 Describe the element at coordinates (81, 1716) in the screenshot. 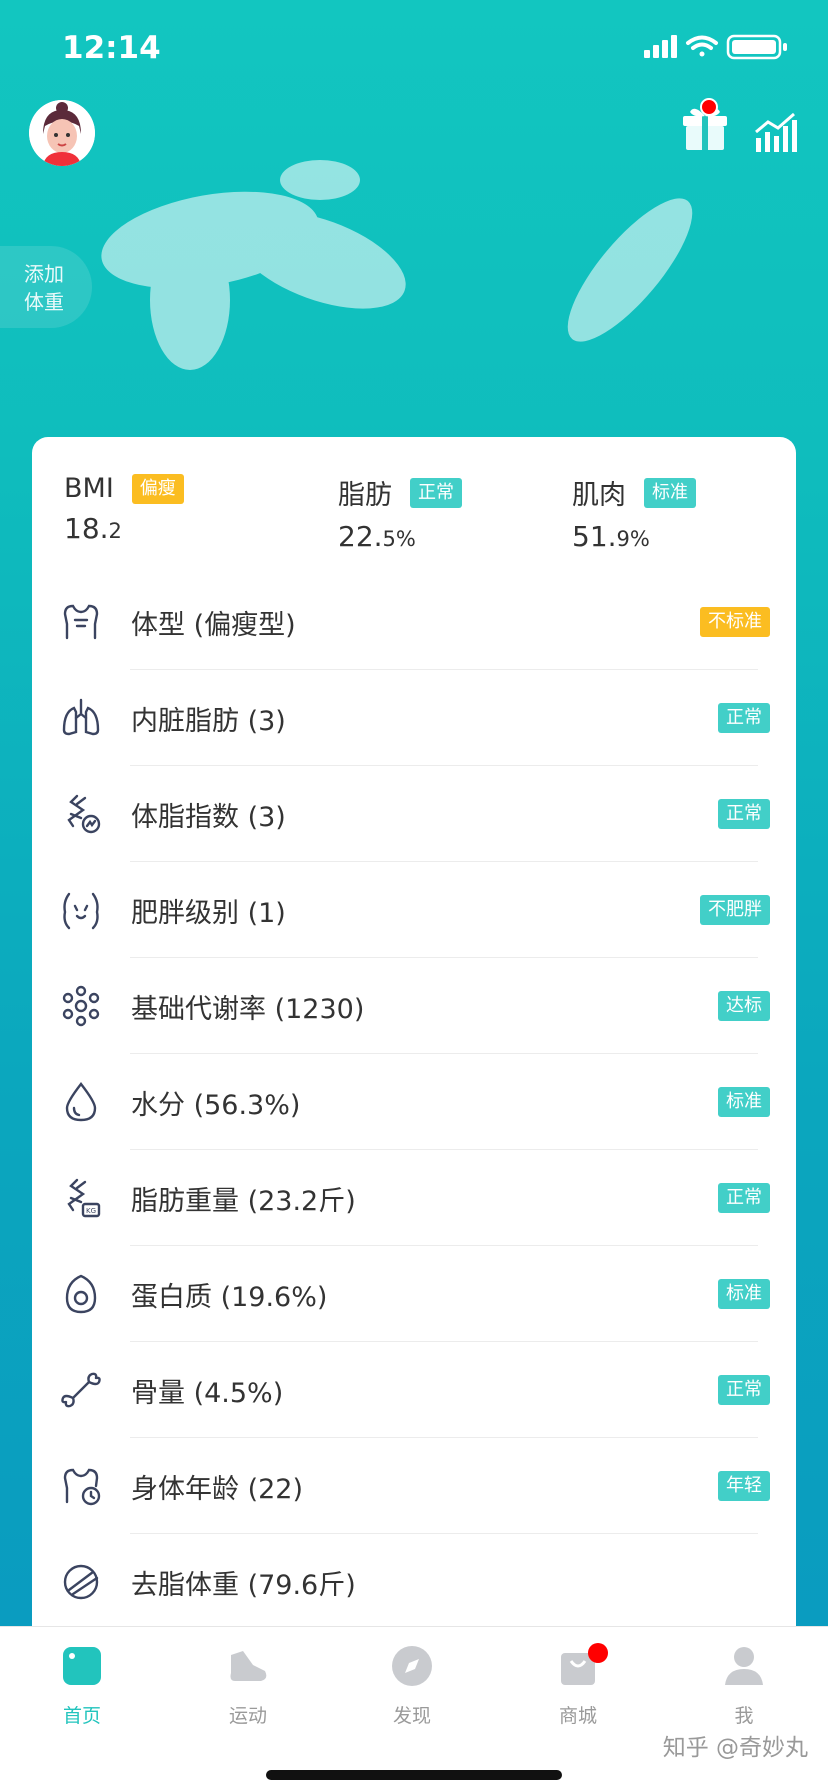

I see `tab-label: 首页` at that location.